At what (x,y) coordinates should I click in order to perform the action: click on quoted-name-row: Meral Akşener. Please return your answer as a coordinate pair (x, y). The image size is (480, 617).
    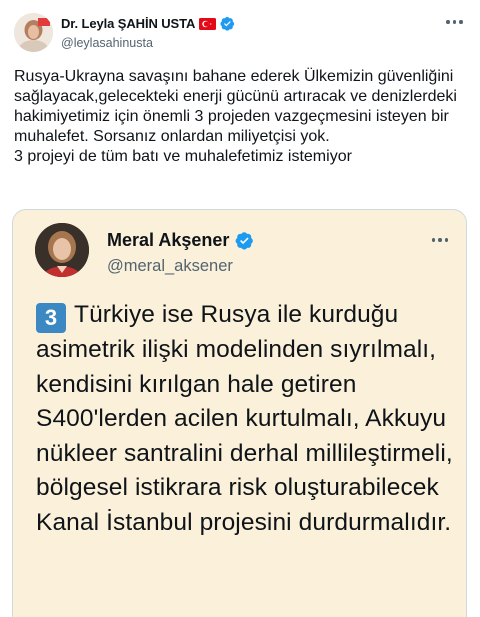
    Looking at the image, I should click on (180, 240).